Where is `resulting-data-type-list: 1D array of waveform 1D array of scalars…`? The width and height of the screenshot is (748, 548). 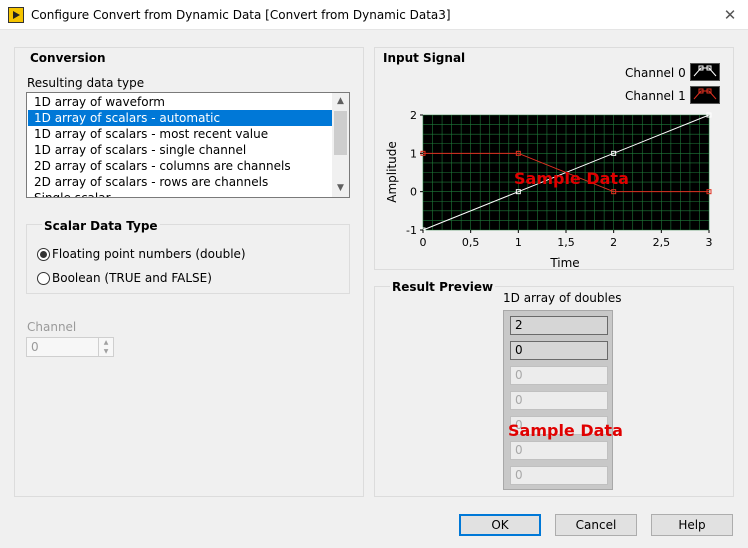 resulting-data-type-list: 1D array of waveform 1D array of scalars… is located at coordinates (188, 145).